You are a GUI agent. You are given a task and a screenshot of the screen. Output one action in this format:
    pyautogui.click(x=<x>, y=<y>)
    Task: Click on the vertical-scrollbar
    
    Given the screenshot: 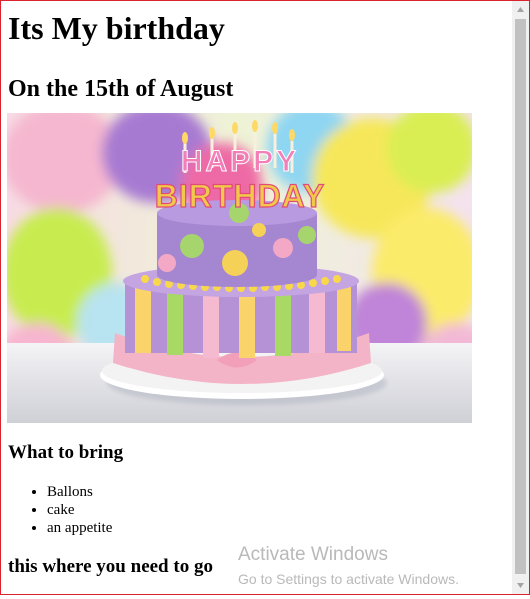 What is the action you would take?
    pyautogui.click(x=520, y=297)
    